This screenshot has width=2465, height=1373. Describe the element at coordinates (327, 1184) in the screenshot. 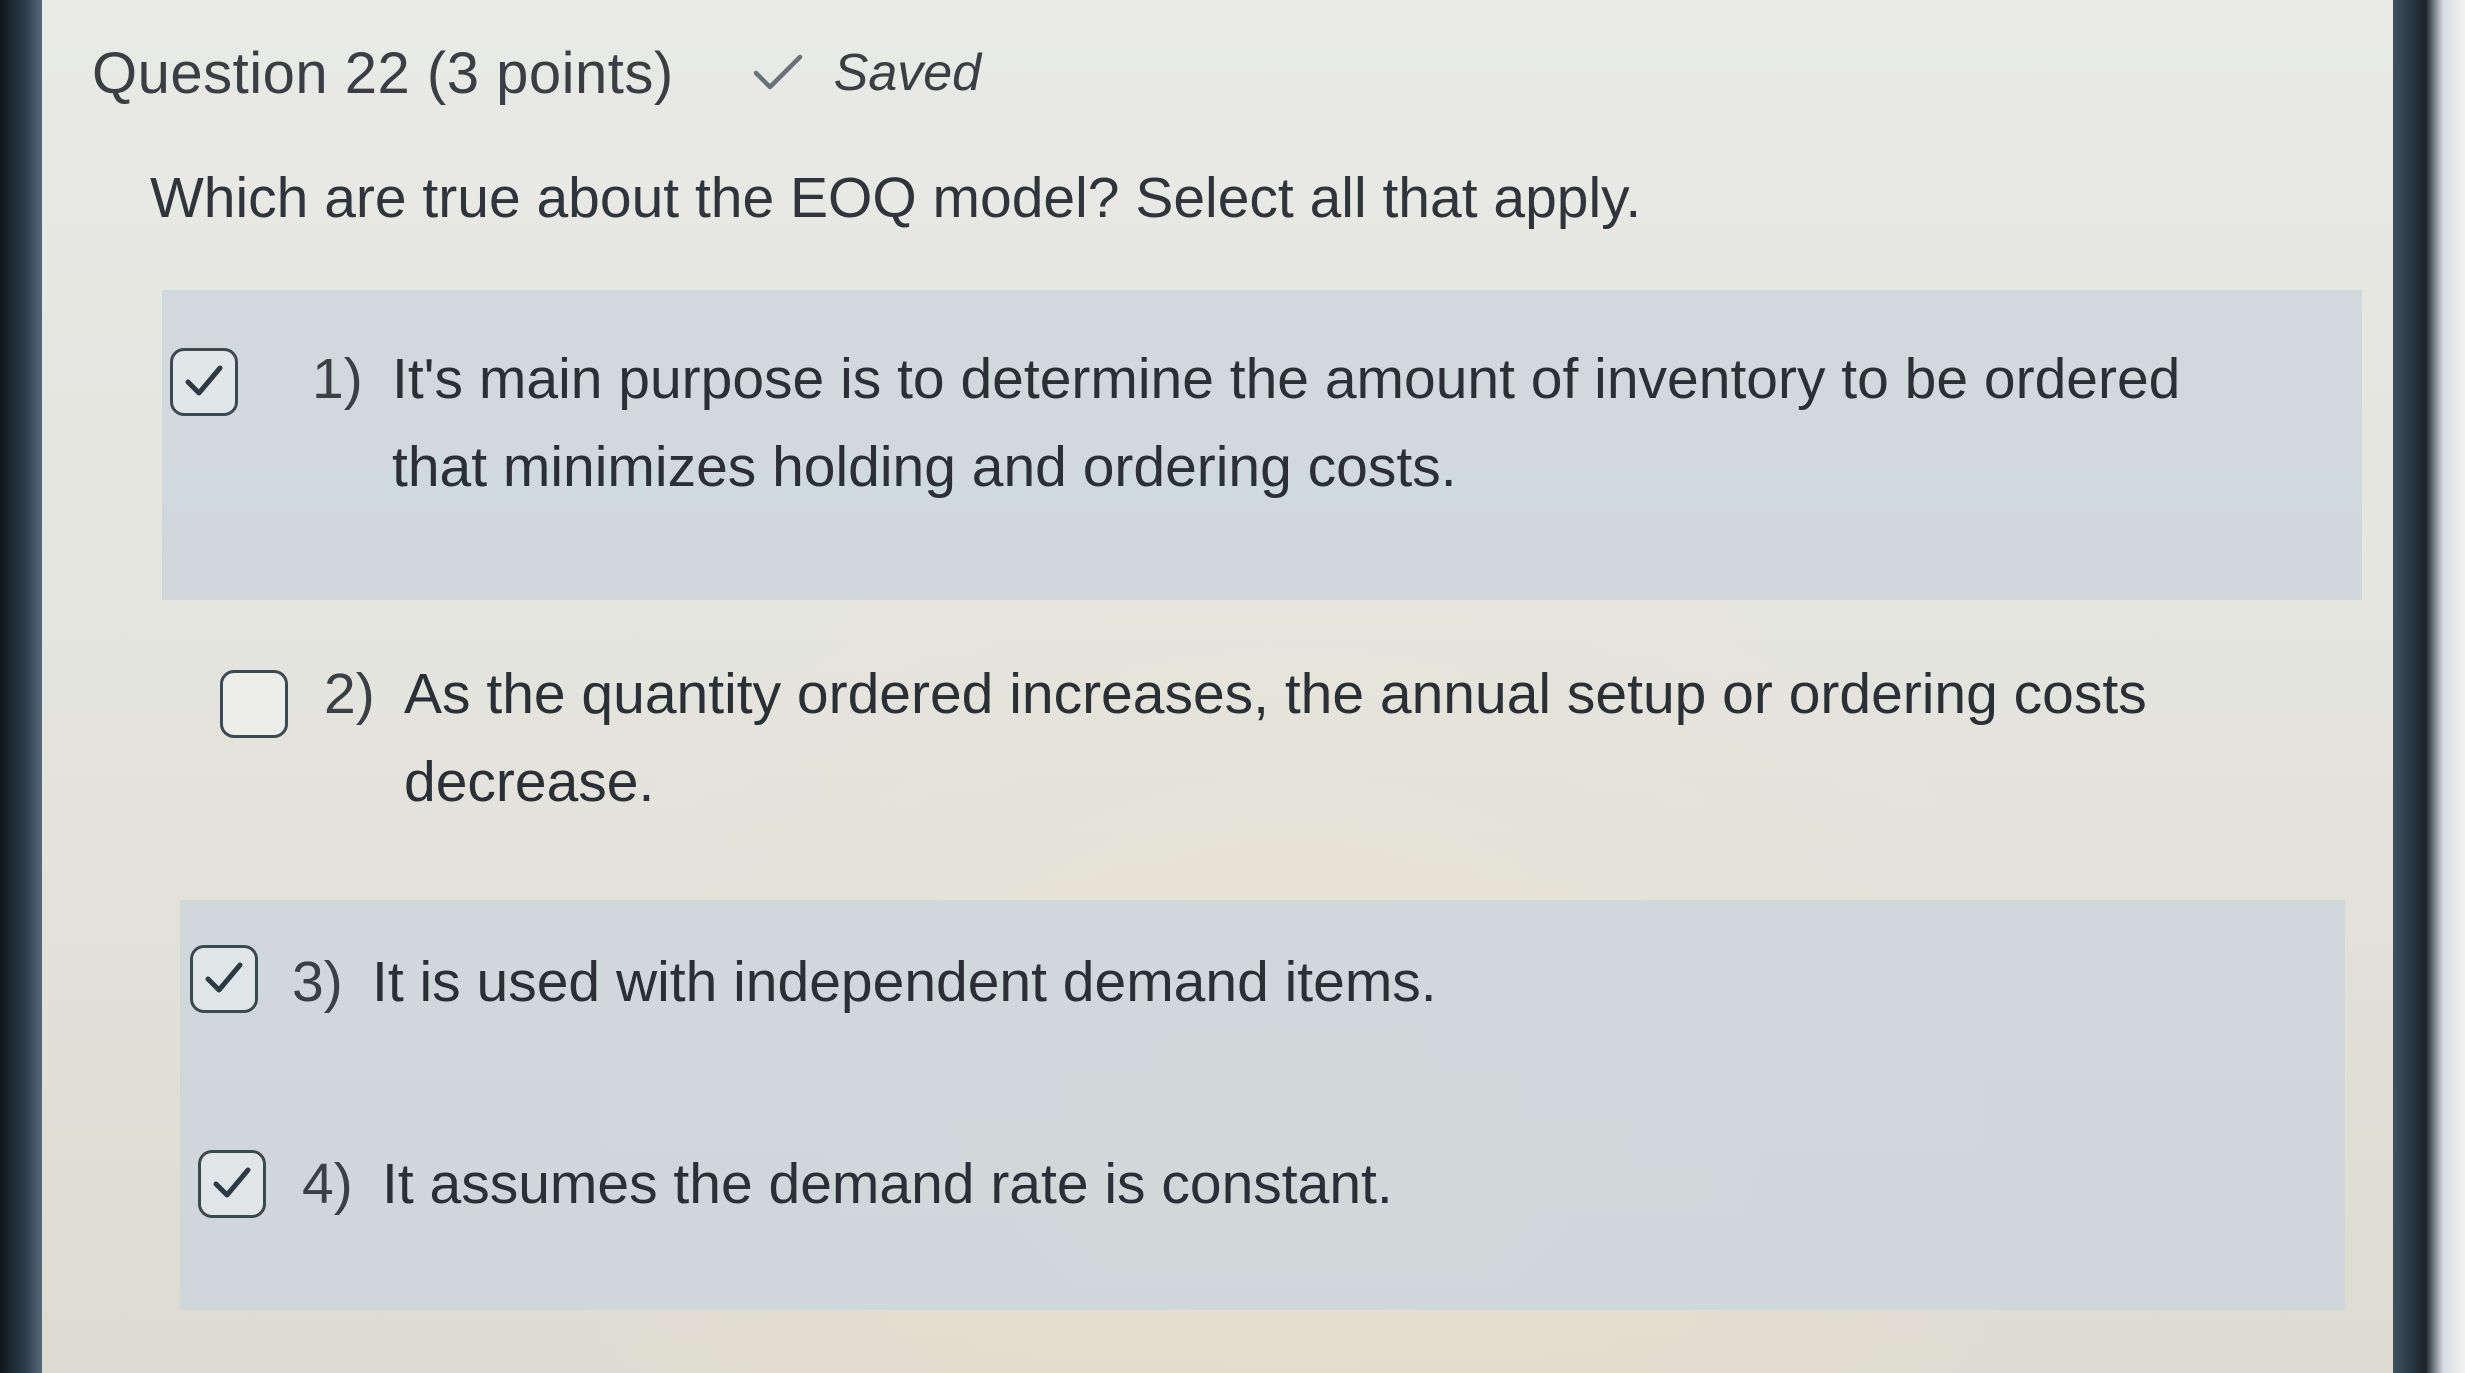

I see `option-number: 4)` at that location.